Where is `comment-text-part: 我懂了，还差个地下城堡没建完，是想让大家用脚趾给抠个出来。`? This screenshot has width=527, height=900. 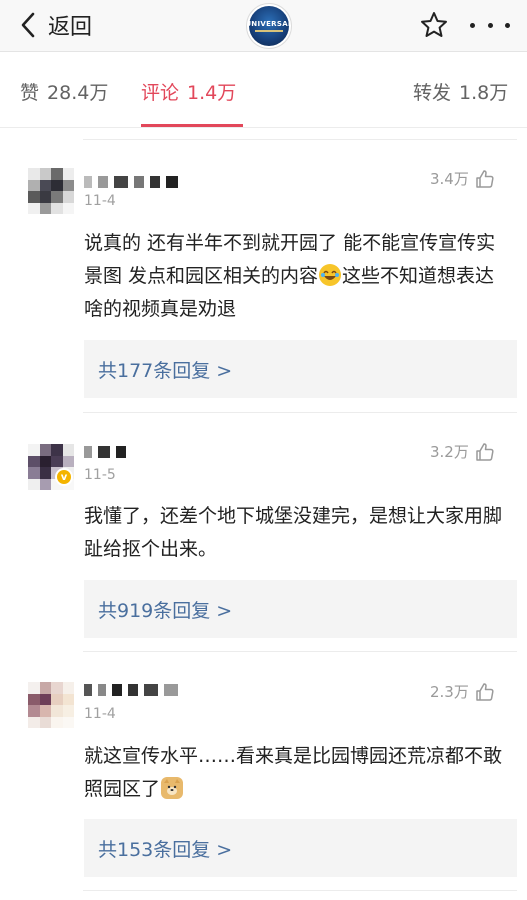 comment-text-part: 我懂了，还差个地下城堡没建完，是想让大家用脚趾给抠个出来。 is located at coordinates (293, 532).